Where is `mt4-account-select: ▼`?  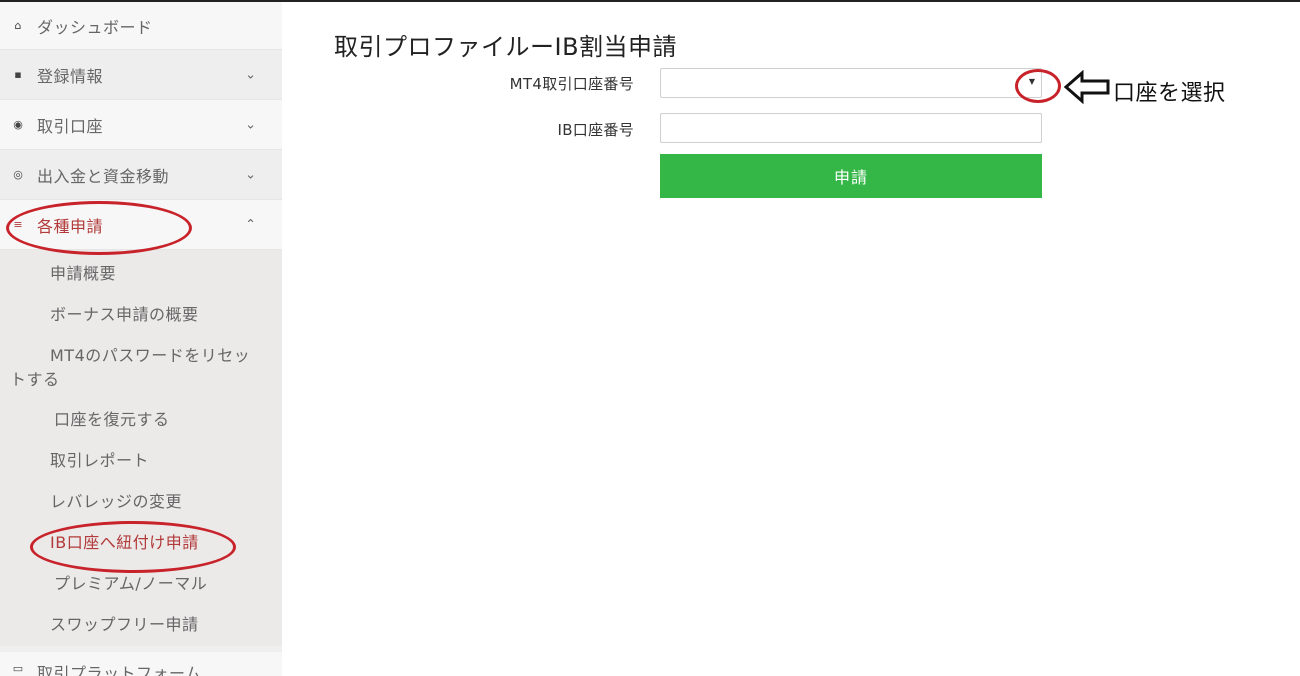 mt4-account-select: ▼ is located at coordinates (851, 83).